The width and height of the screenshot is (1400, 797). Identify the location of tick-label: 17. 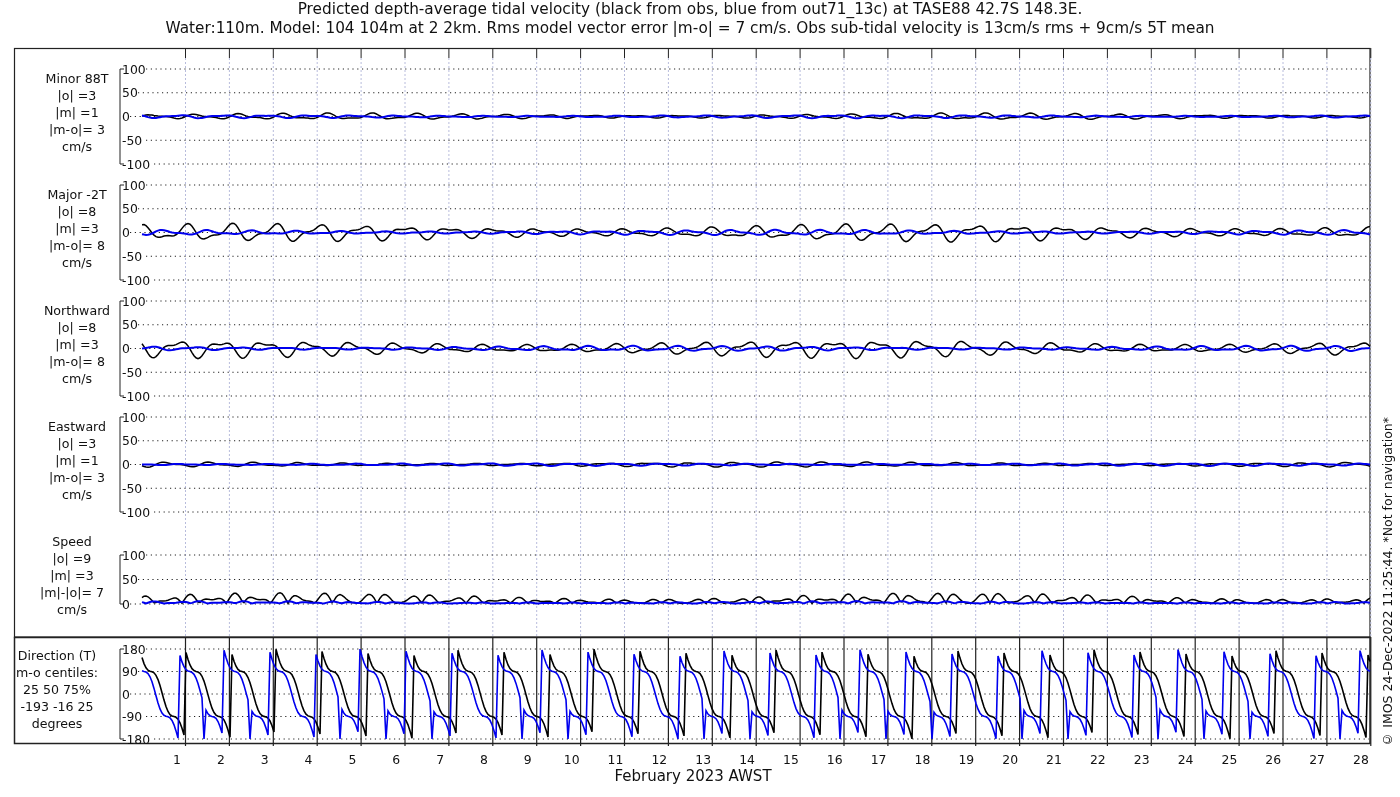
(878, 759).